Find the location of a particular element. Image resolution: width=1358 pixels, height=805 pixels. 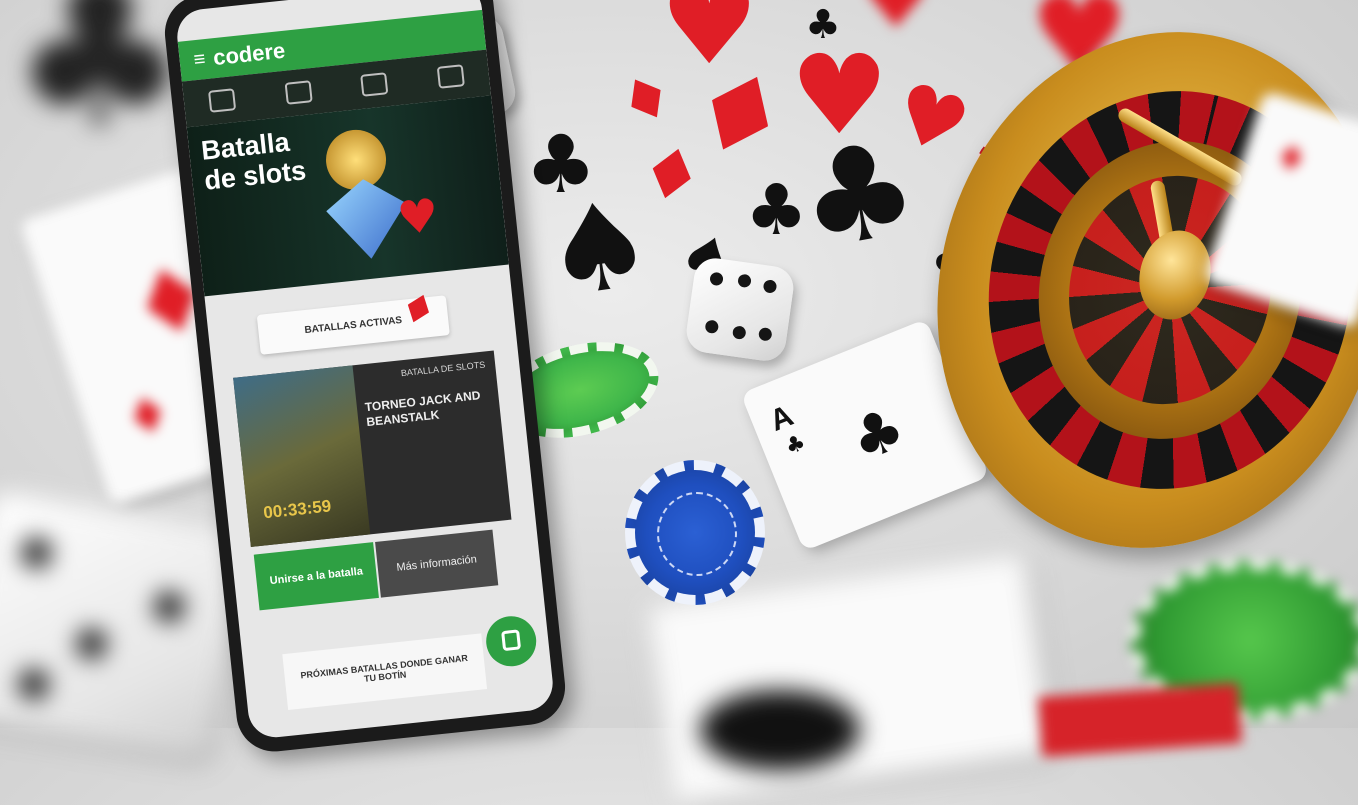

blue-chip is located at coordinates (695, 532).